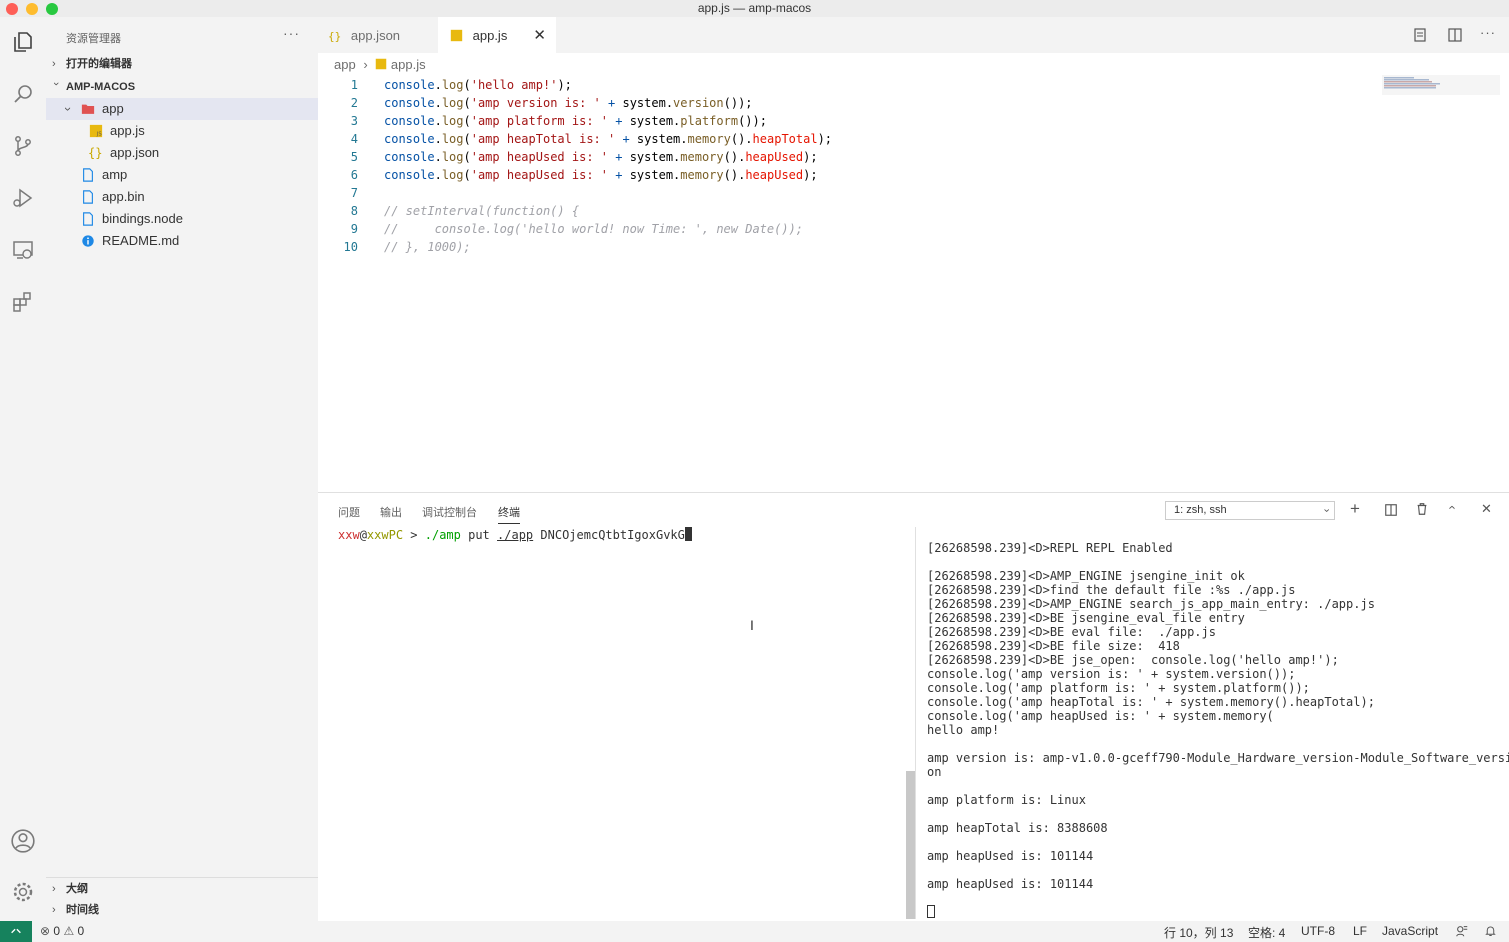  Describe the element at coordinates (45, 931) in the screenshot. I see `error-icon: ⊗` at that location.